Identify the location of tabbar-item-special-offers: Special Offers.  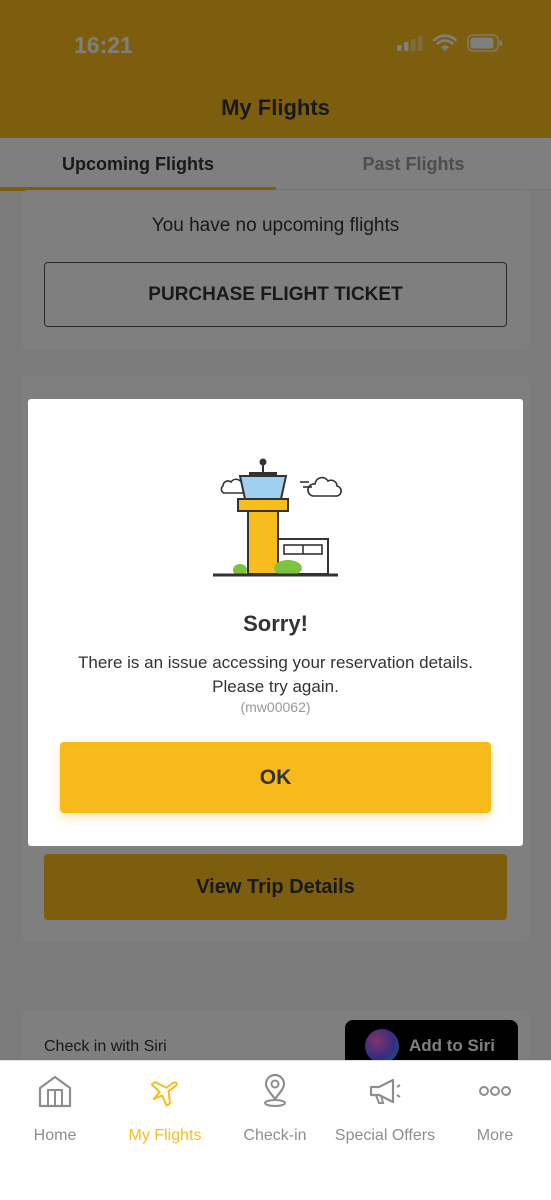
(385, 1111).